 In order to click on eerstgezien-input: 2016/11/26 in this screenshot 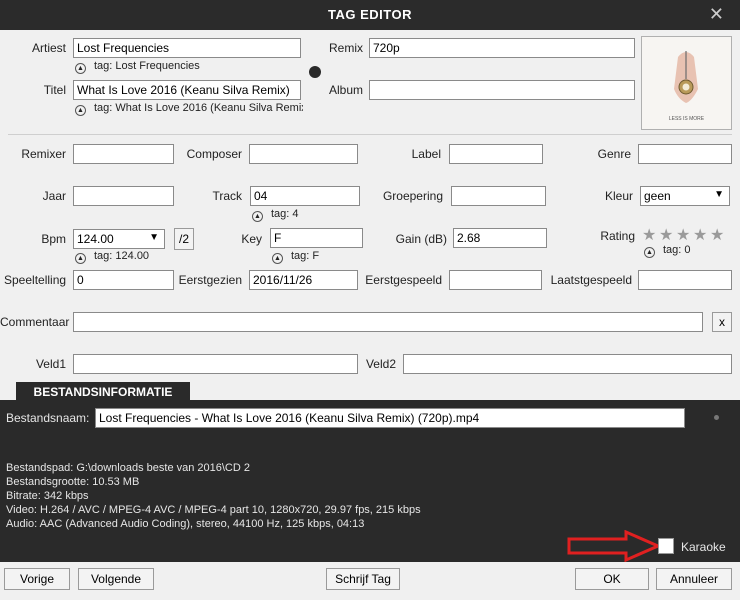, I will do `click(303, 280)`.